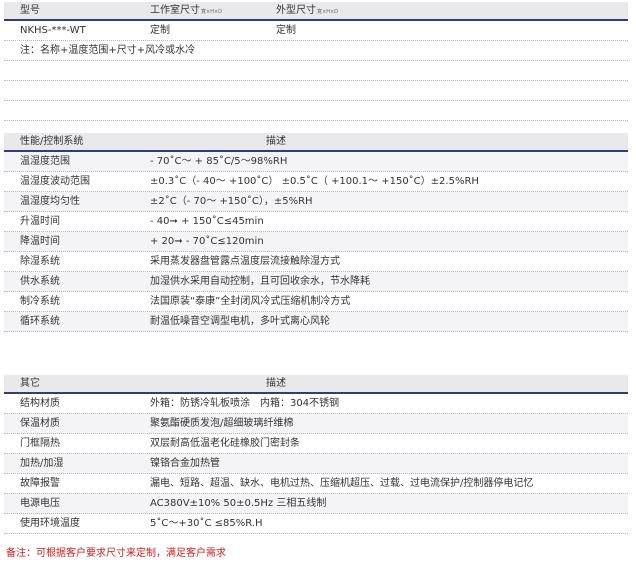  What do you see at coordinates (245, 261) in the screenshot?
I see `row-value: 采用蒸发器盘管露点温度层流接触除湿方式` at bounding box center [245, 261].